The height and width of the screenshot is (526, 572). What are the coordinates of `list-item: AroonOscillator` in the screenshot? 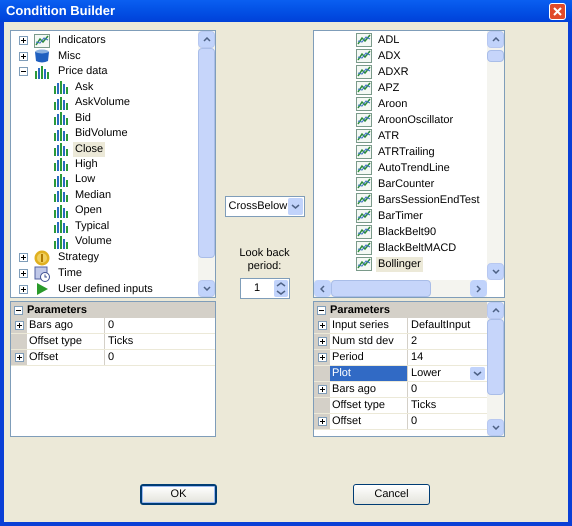 It's located at (416, 120).